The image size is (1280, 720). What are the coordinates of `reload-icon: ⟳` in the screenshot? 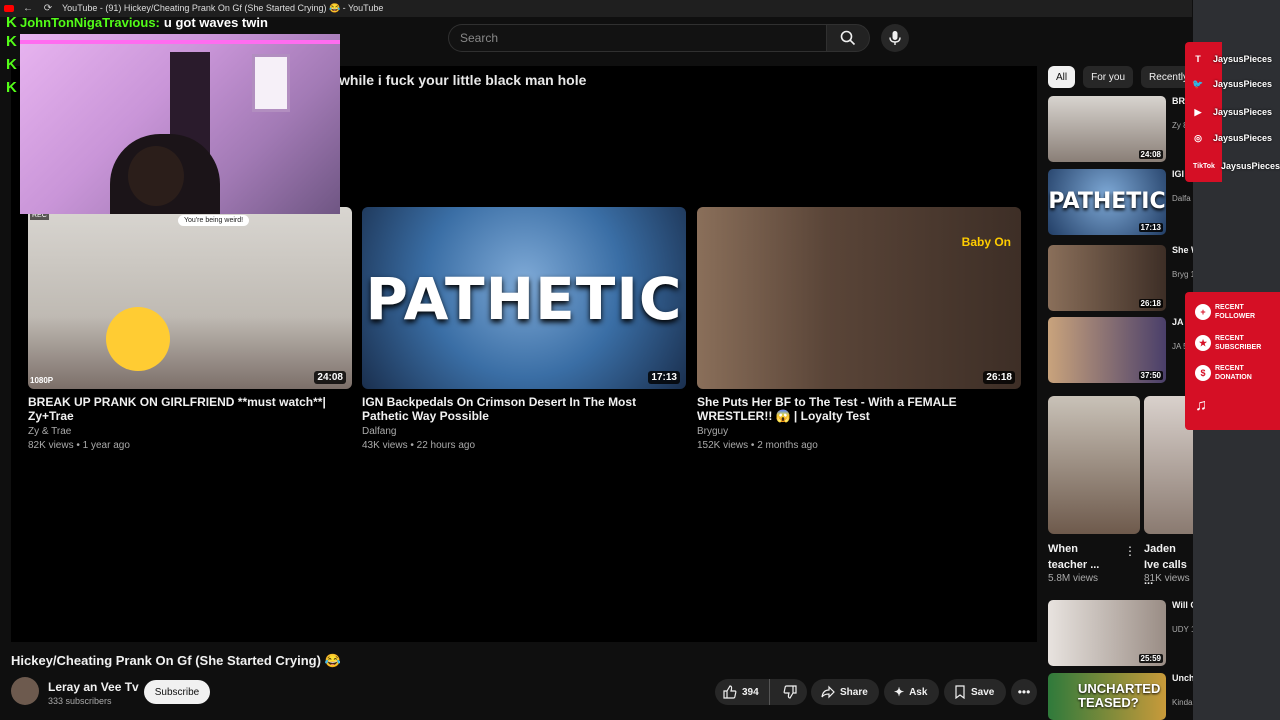 It's located at (48, 8).